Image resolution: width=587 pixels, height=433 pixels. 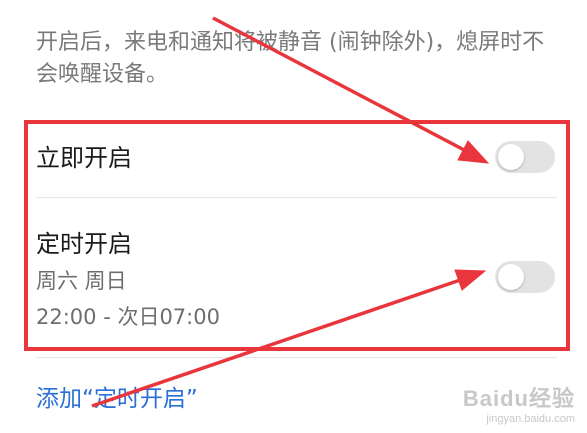 I want to click on watermark-logo-text: Baidu经验, so click(x=518, y=398).